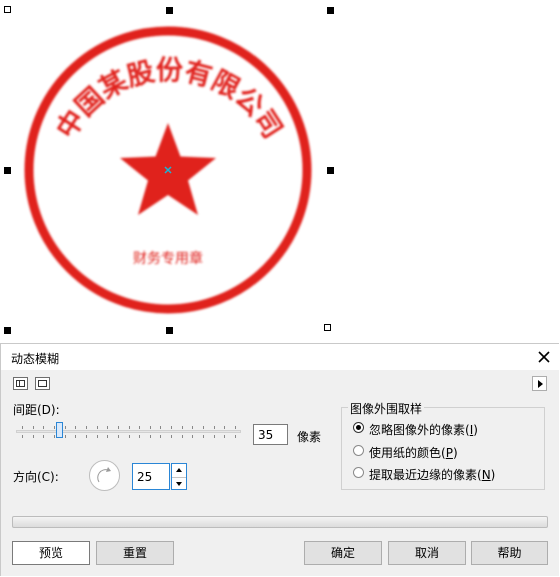  I want to click on direction-spinner, so click(179, 476).